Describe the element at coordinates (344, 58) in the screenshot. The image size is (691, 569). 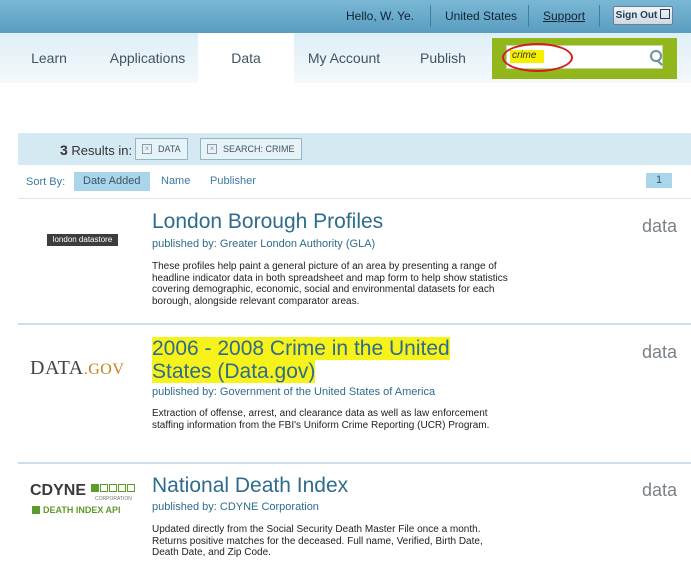
I see `nav-my-account: My Account` at that location.